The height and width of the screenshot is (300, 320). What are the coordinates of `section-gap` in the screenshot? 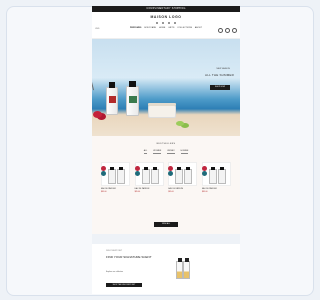 It's located at (166, 239).